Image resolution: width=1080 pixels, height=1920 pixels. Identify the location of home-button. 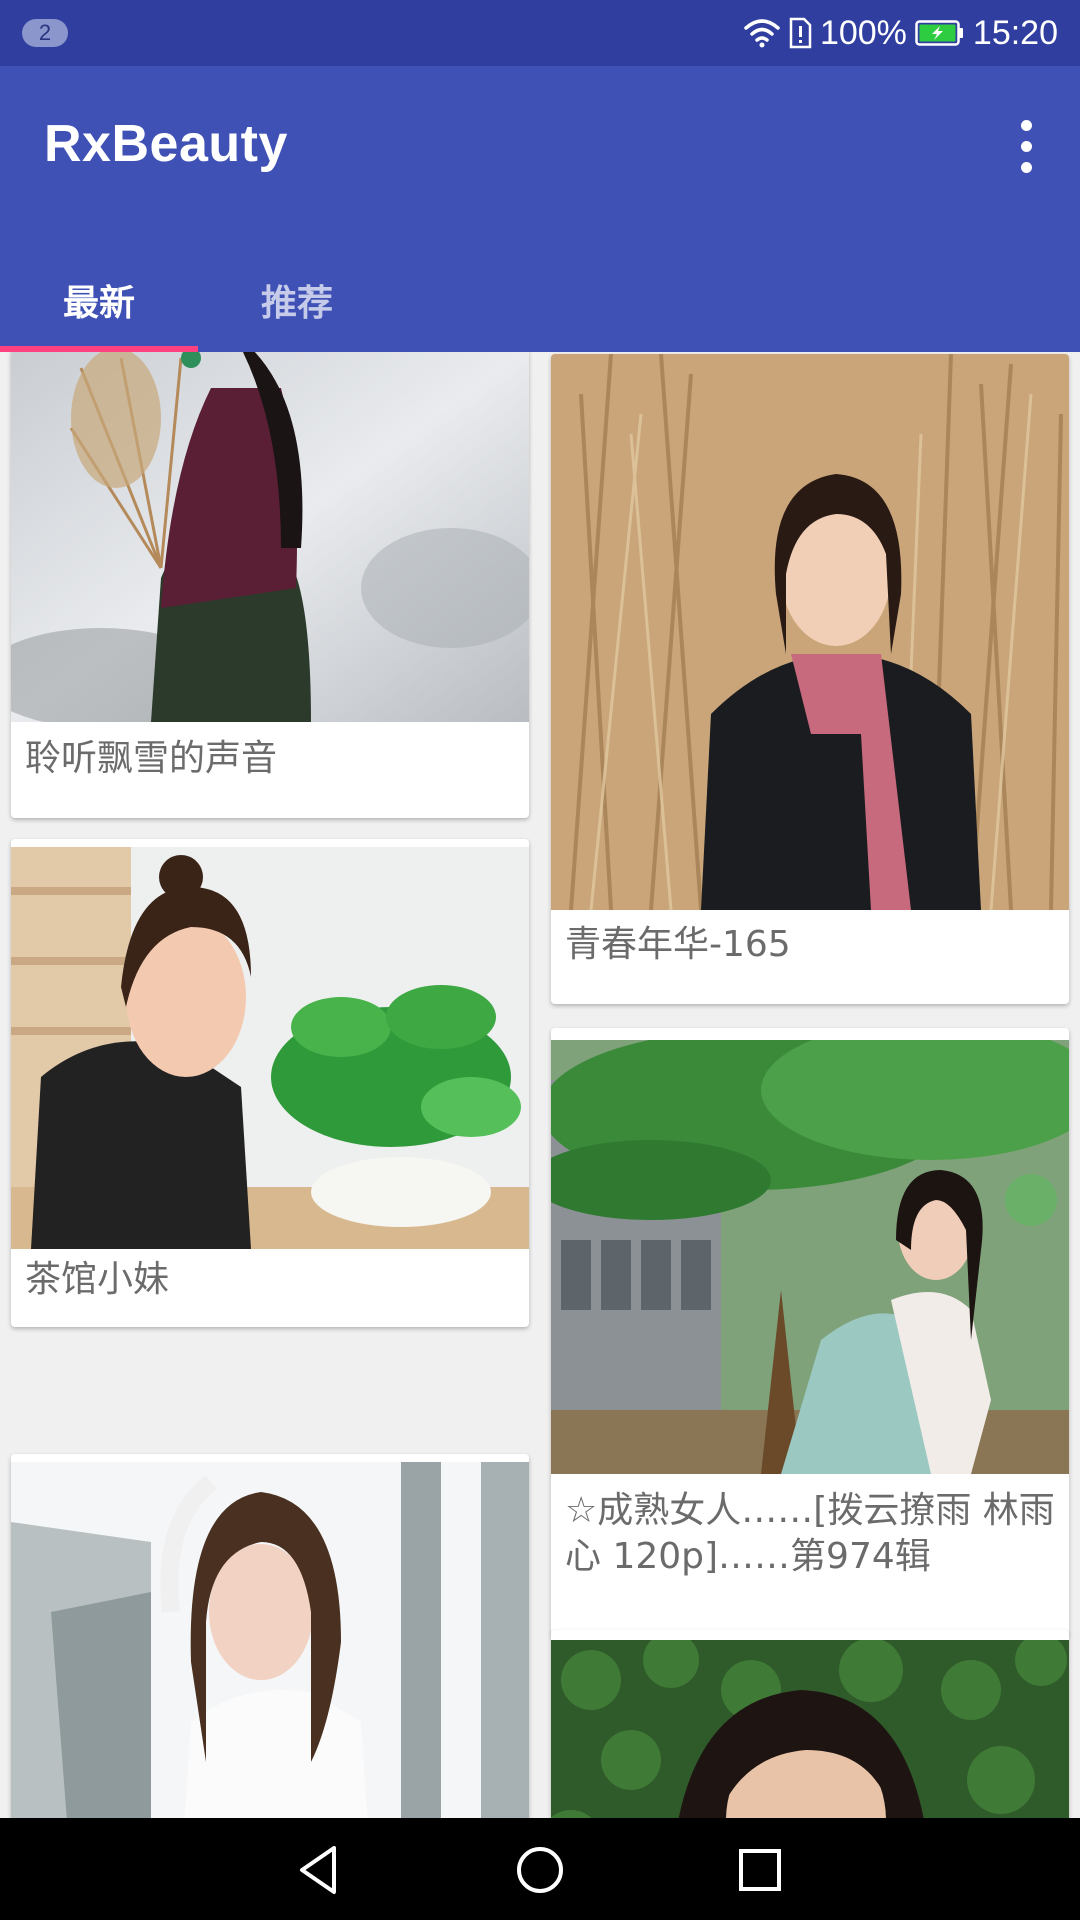
(540, 1870).